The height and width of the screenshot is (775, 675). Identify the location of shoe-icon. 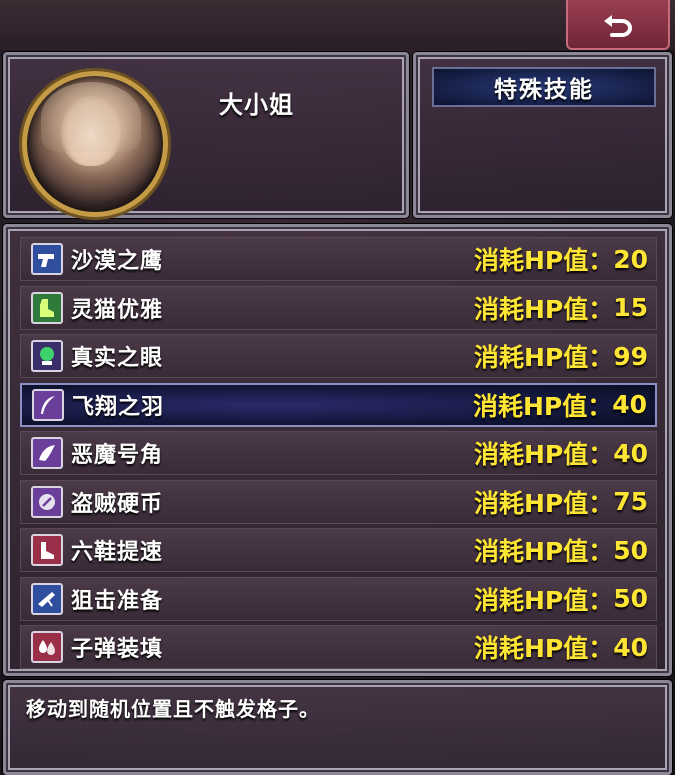
(47, 550).